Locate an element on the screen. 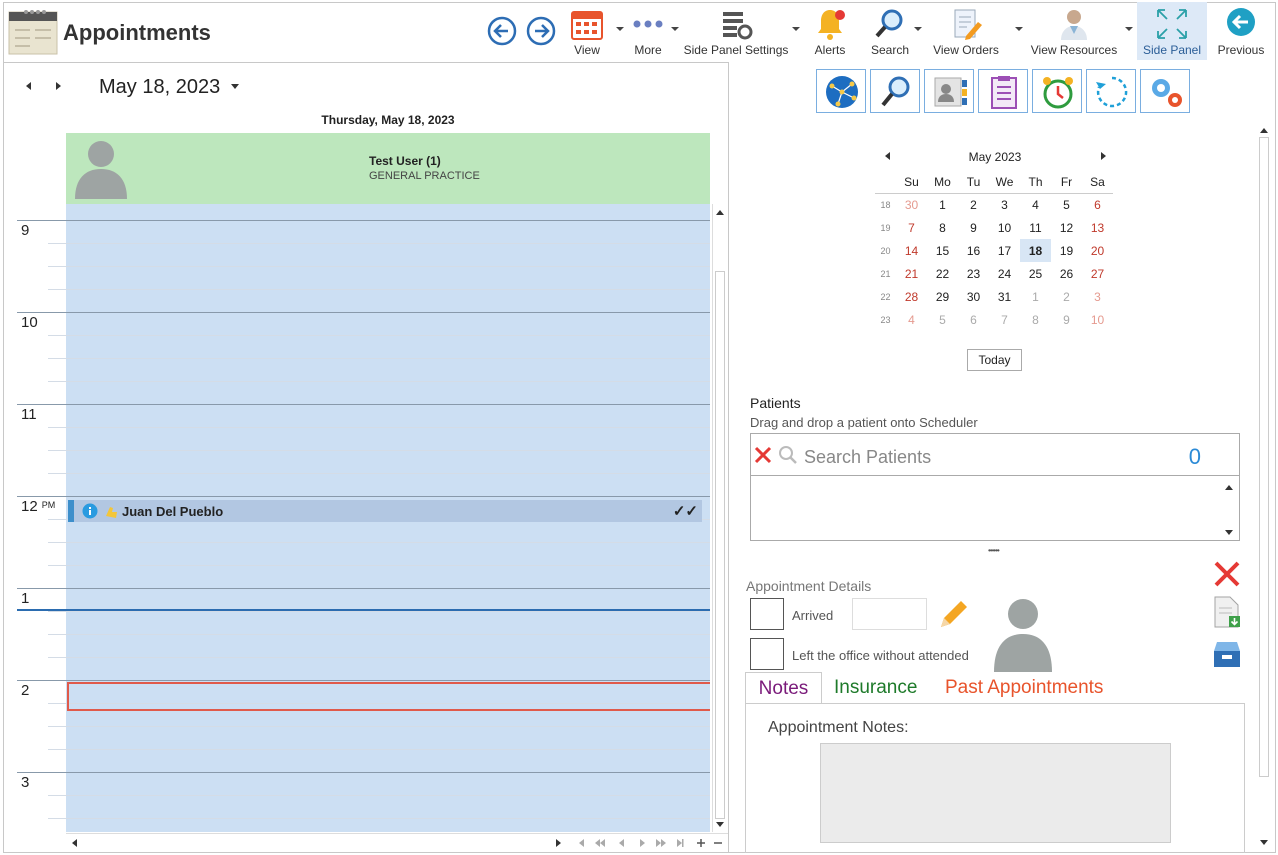 The height and width of the screenshot is (855, 1278). calendar-day: 23 is located at coordinates (973, 273).